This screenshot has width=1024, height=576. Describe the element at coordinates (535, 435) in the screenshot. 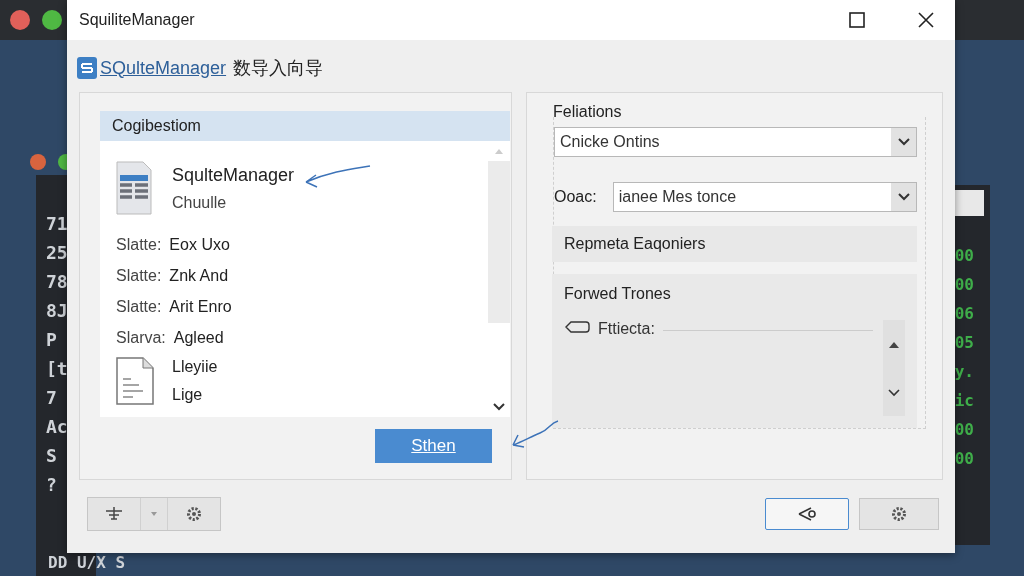

I see `arrow-annotation` at that location.